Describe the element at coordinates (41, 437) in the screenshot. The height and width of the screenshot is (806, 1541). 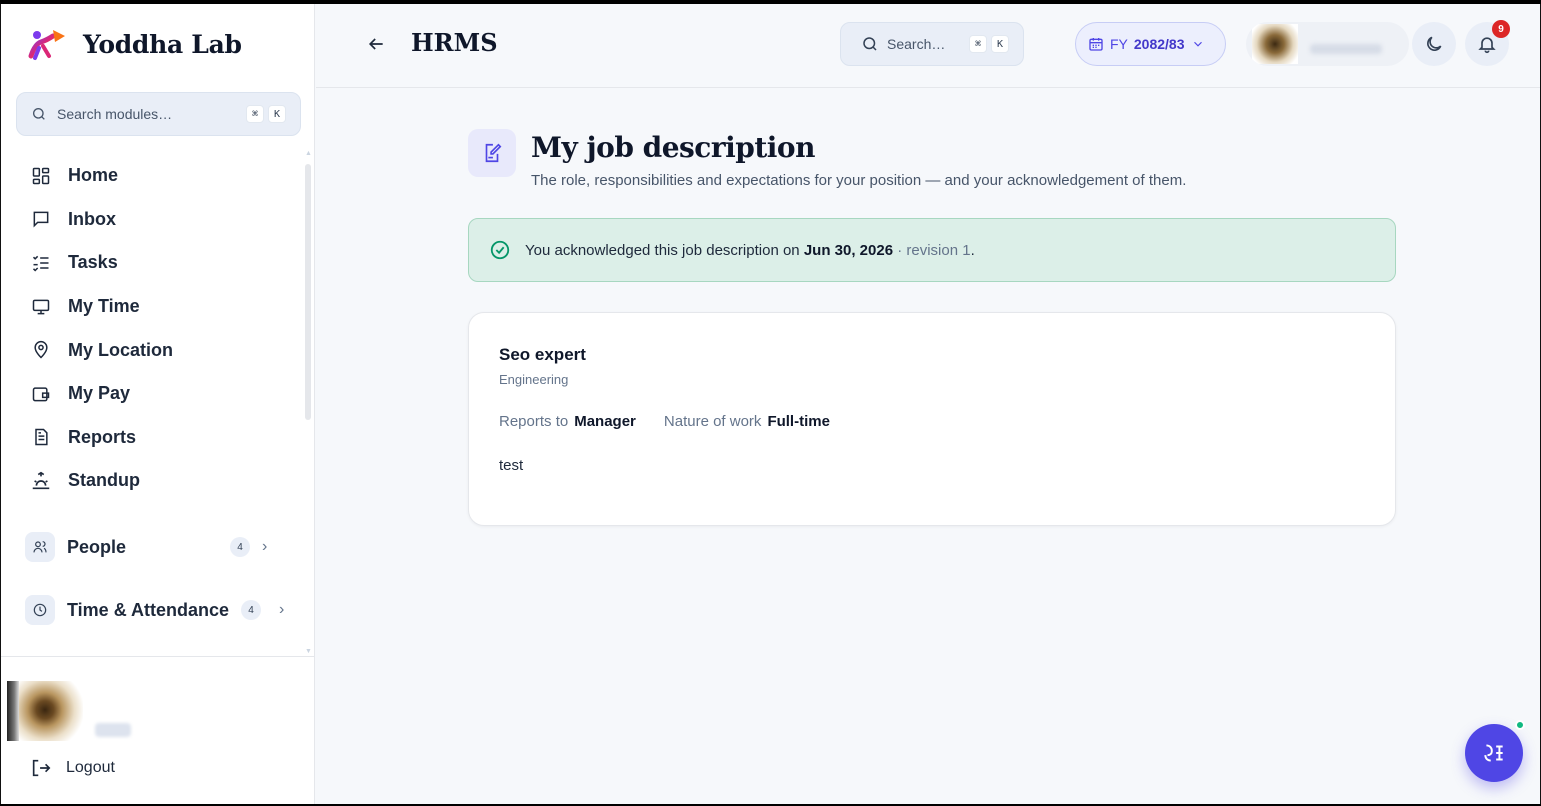
I see `file-text-icon` at that location.